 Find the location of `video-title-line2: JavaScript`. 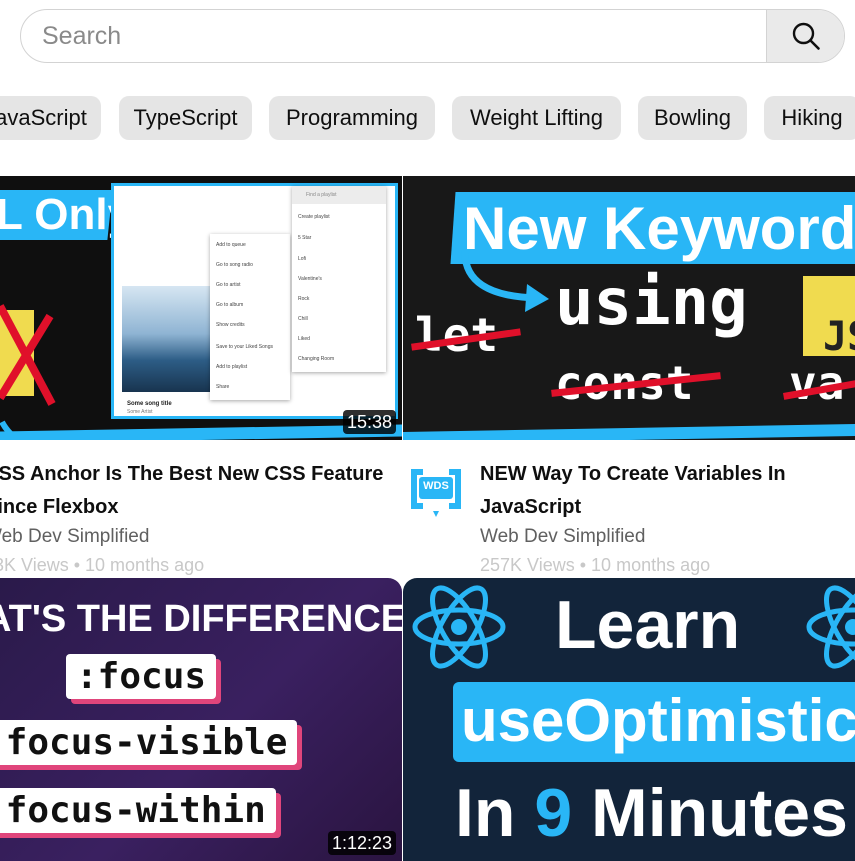

video-title-line2: JavaScript is located at coordinates (530, 507).